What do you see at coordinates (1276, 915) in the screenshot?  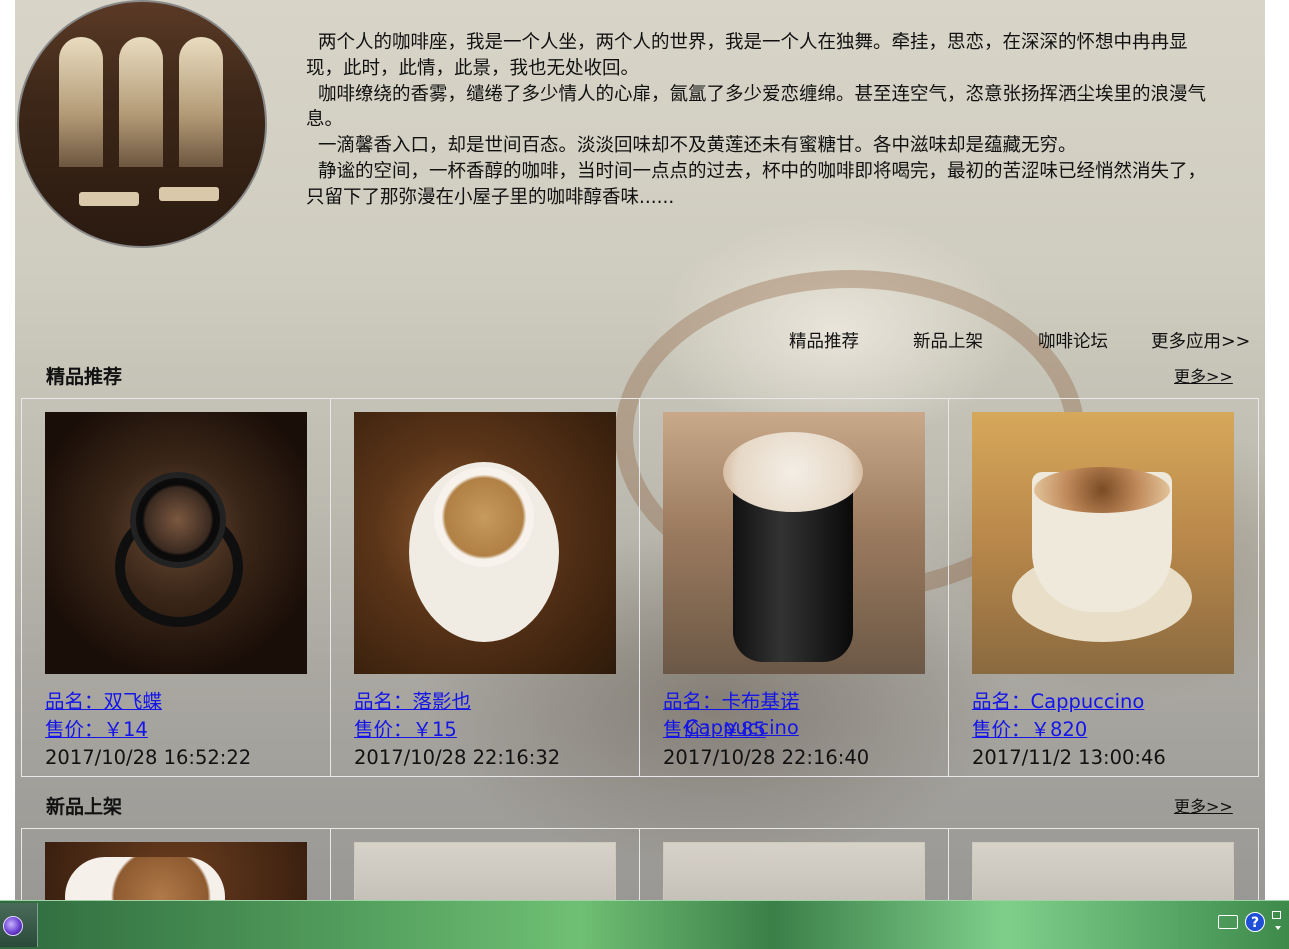 I see `restore-icon` at bounding box center [1276, 915].